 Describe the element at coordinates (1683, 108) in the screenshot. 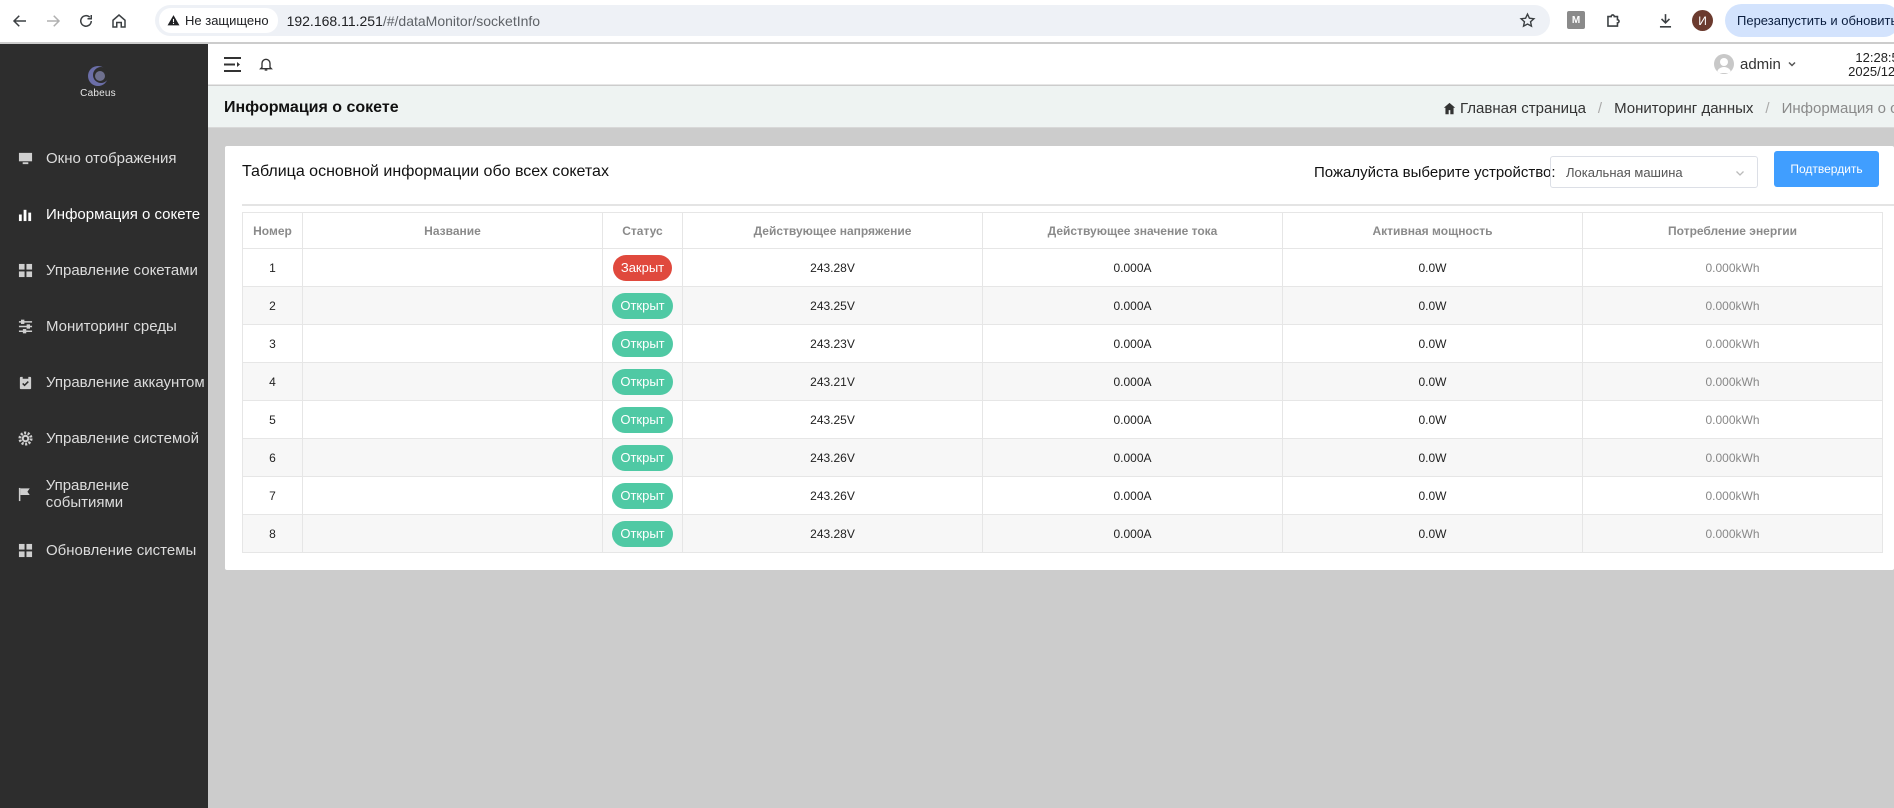

I see `breadcrumb-data-monitoring: Мониторинг данных` at that location.